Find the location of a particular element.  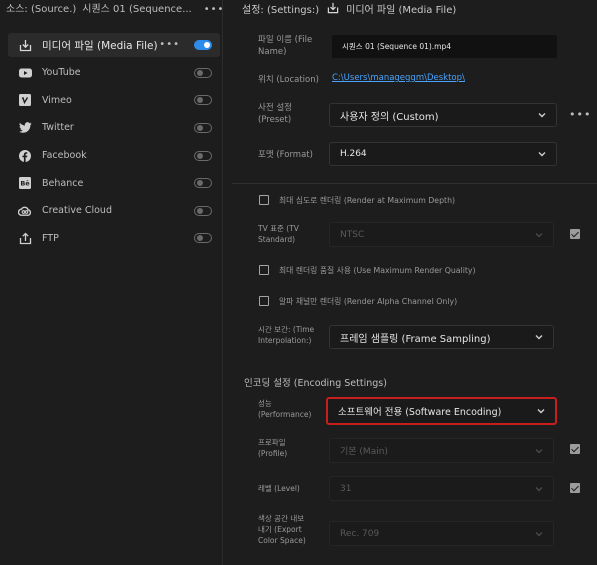

destination-label: Facebook is located at coordinates (64, 156).